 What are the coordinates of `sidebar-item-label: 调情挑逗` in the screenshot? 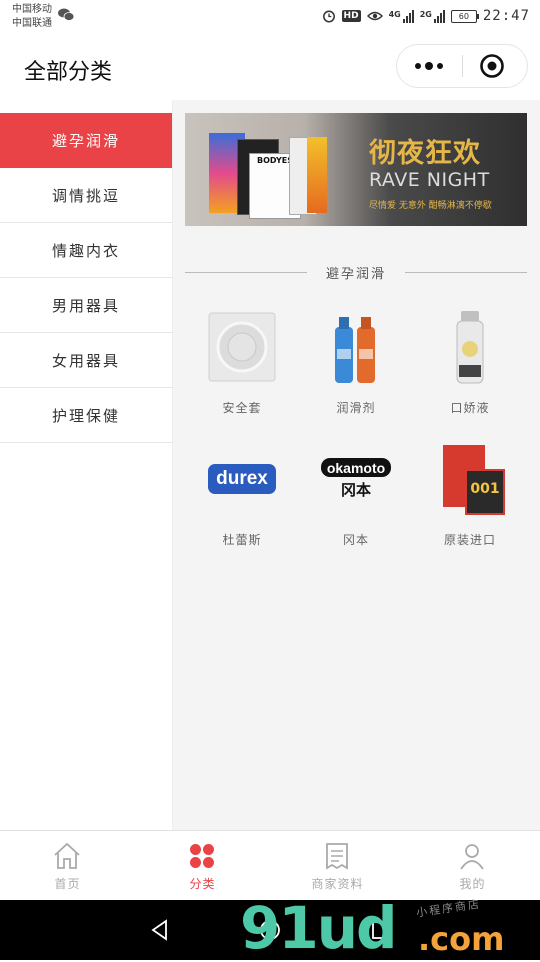 It's located at (85, 195).